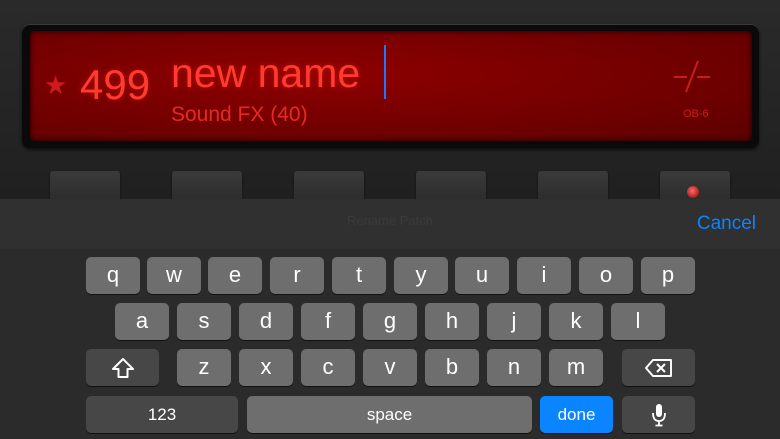  I want to click on key-f: f, so click(328, 321).